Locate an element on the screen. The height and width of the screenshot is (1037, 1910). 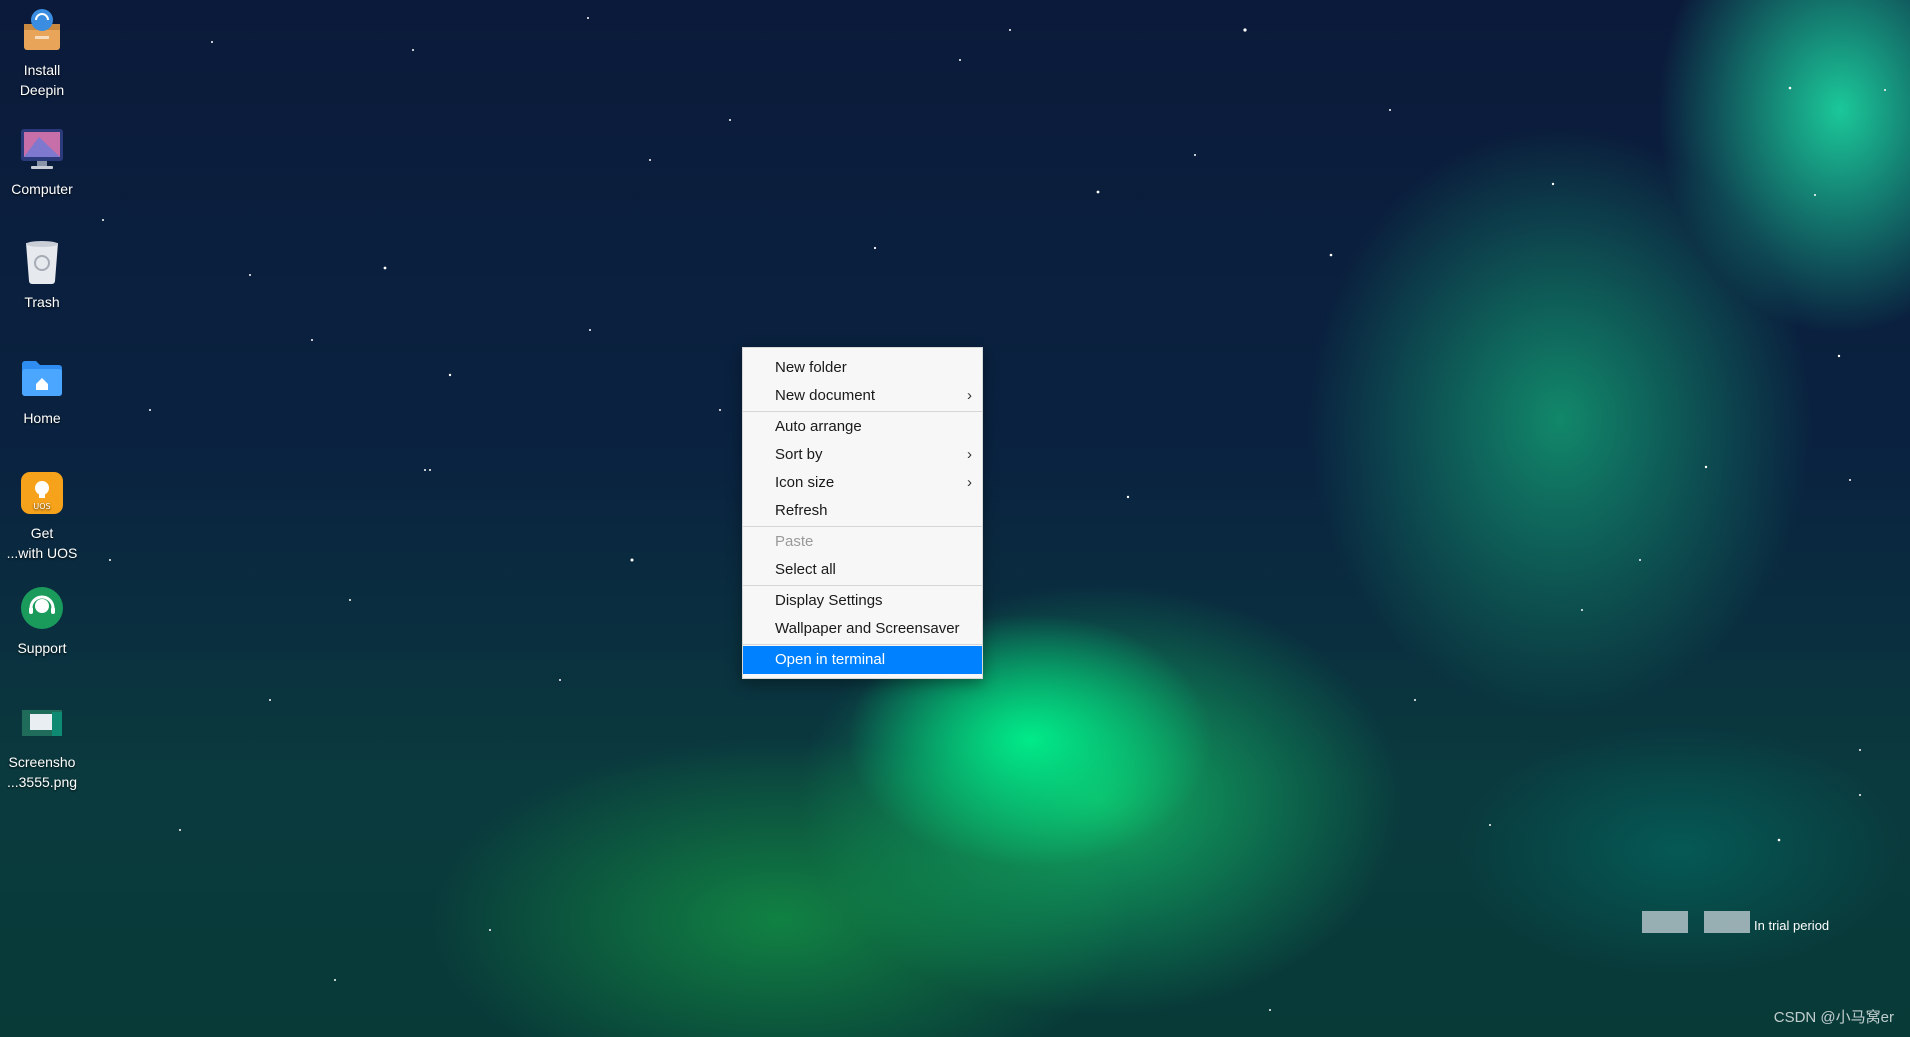
menu-item-open-in-terminal: Open in terminal is located at coordinates (862, 660).